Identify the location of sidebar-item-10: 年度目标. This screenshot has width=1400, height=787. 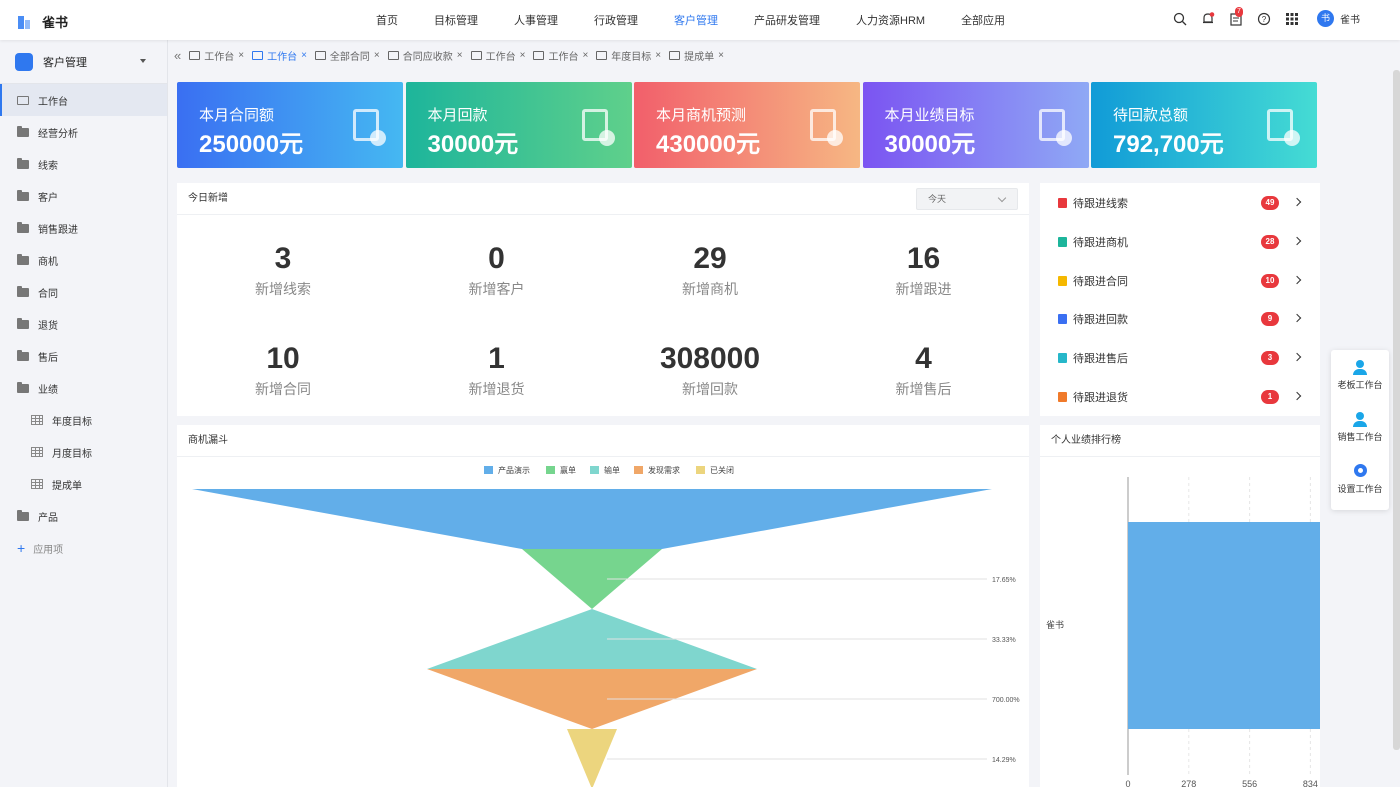
(83, 420).